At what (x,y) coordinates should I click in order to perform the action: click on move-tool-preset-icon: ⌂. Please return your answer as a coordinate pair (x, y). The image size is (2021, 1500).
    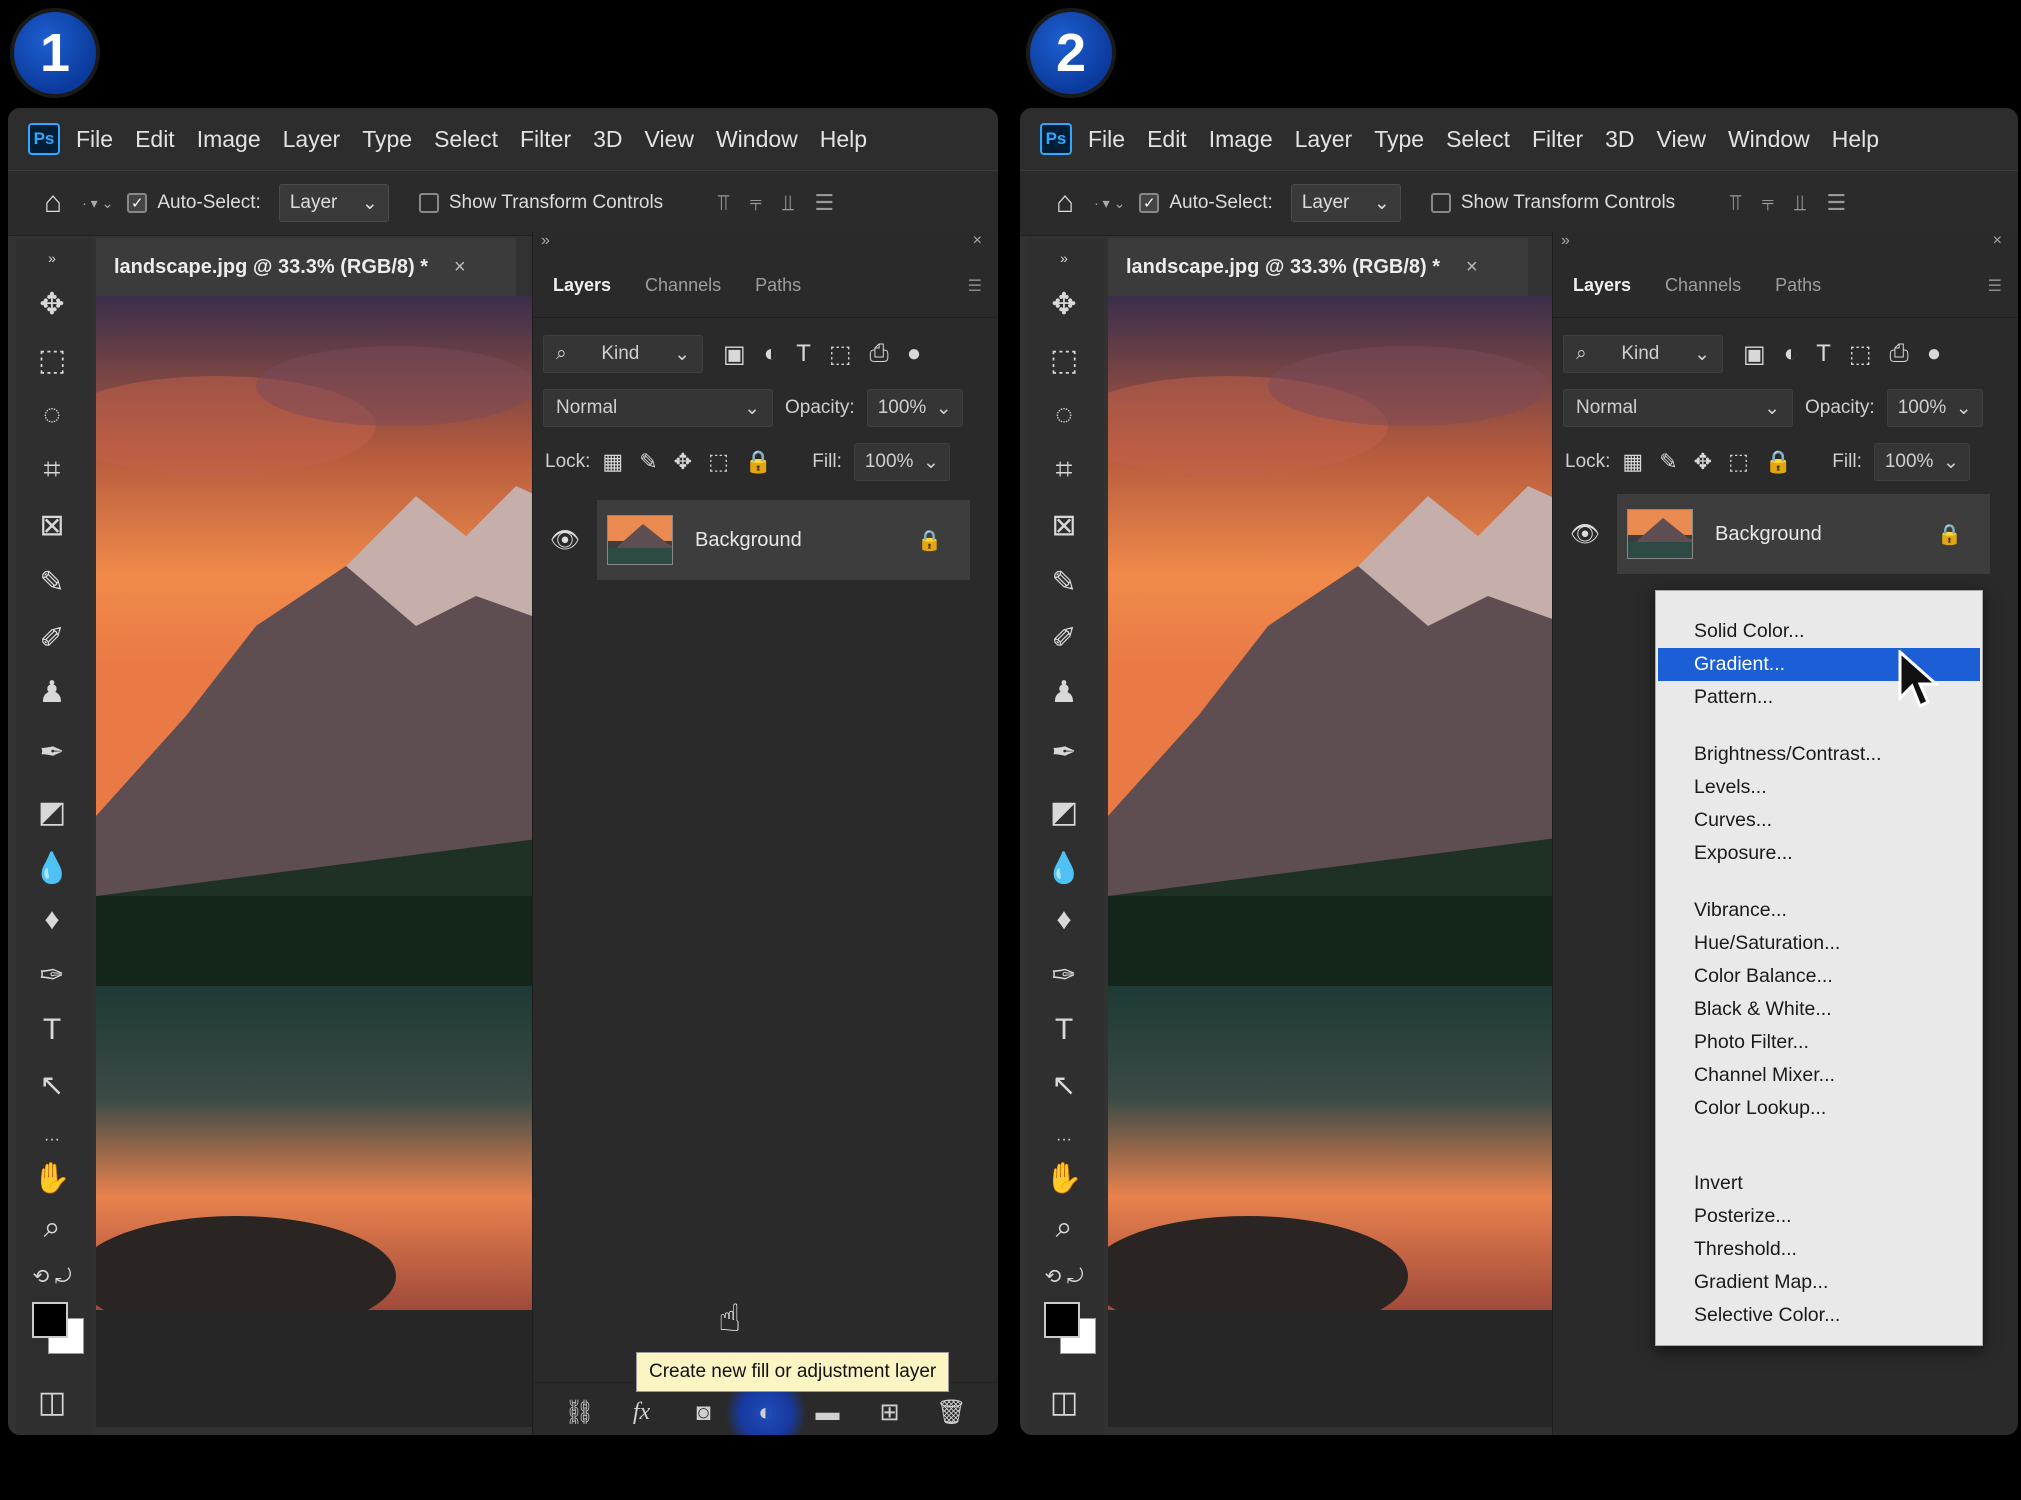
    Looking at the image, I should click on (53, 203).